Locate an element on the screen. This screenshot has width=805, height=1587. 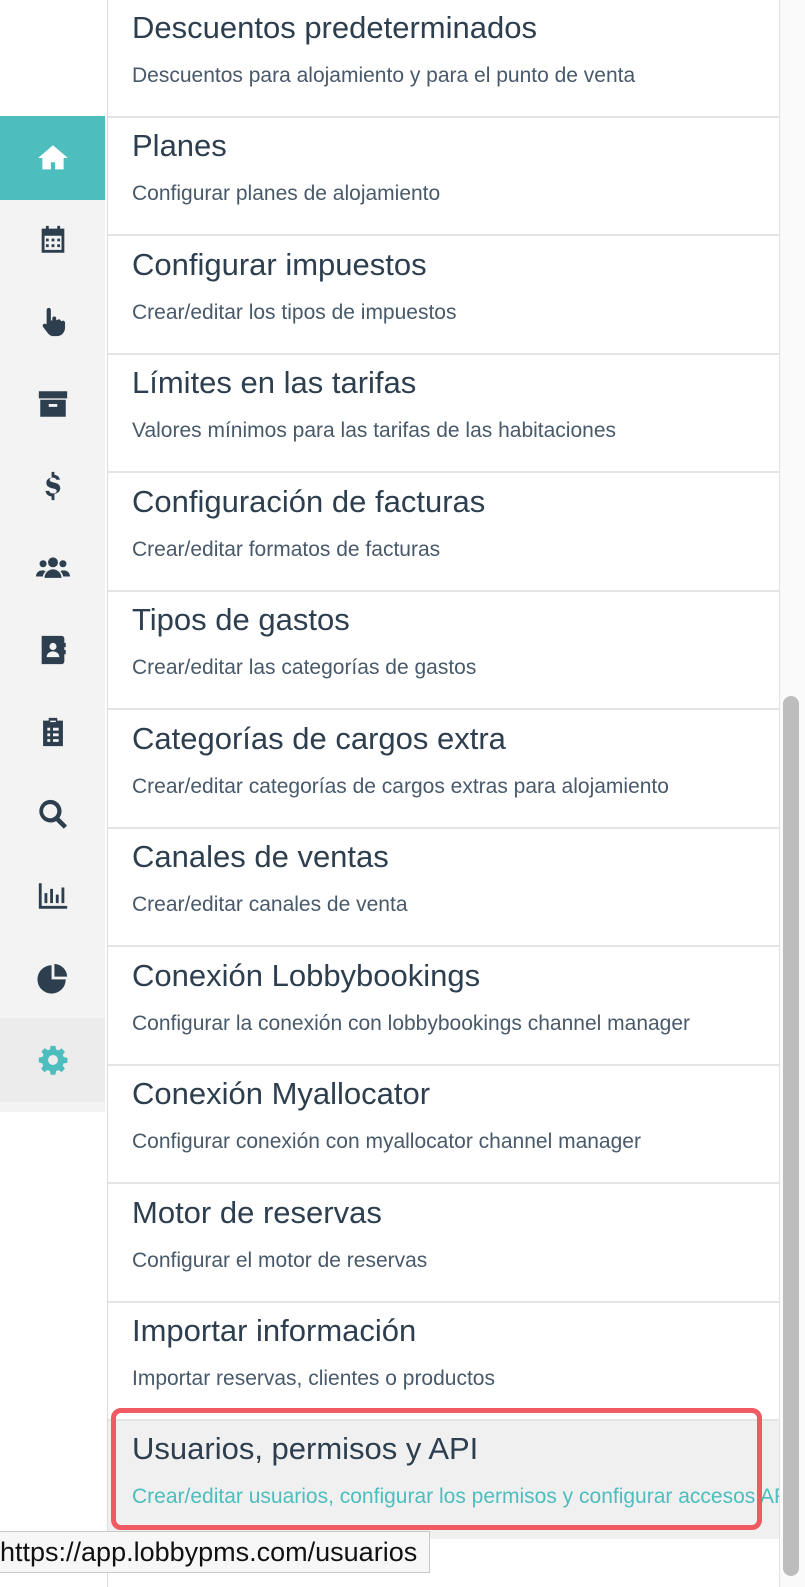
dollar-icon is located at coordinates (52, 486).